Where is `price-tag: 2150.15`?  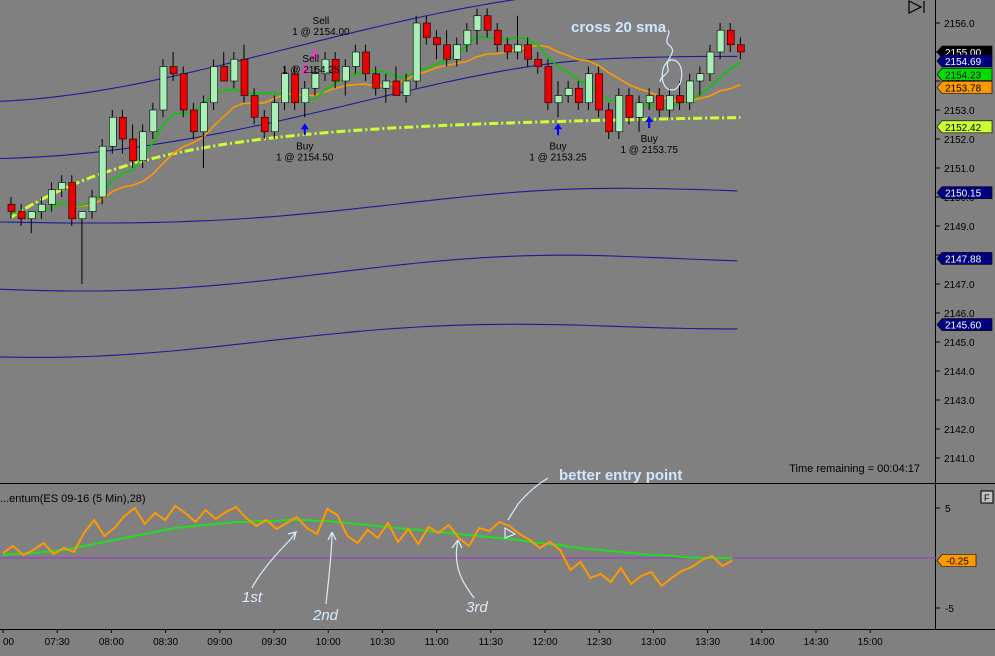 price-tag: 2150.15 is located at coordinates (964, 193).